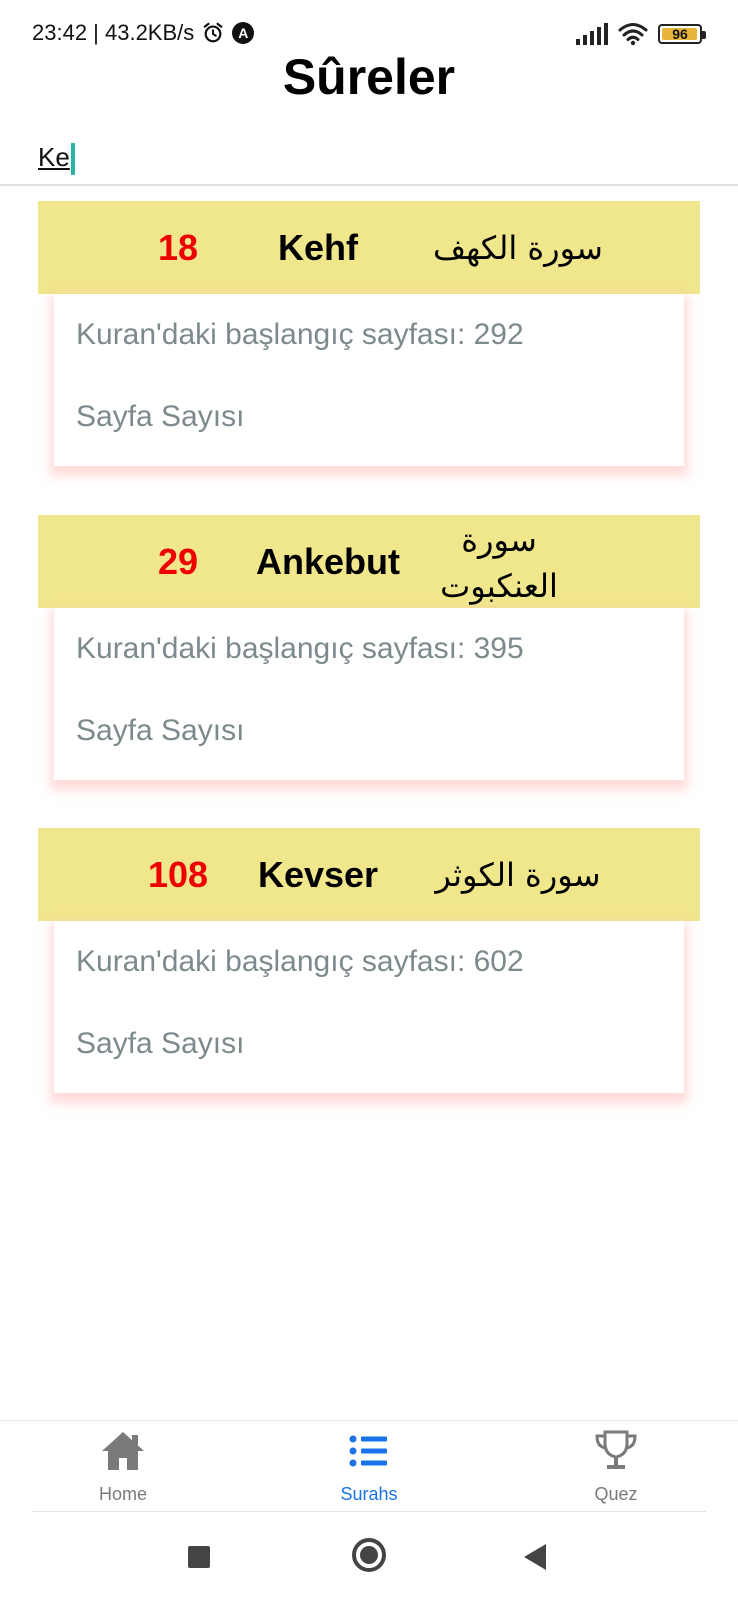 The height and width of the screenshot is (1600, 738). I want to click on surah-name: Kehf, so click(318, 247).